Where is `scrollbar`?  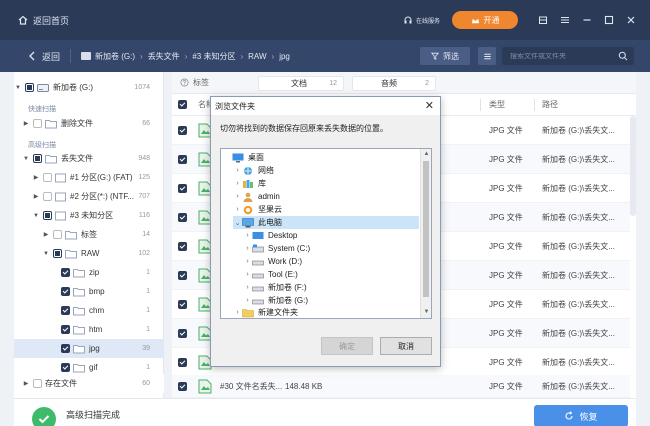 scrollbar is located at coordinates (633, 166).